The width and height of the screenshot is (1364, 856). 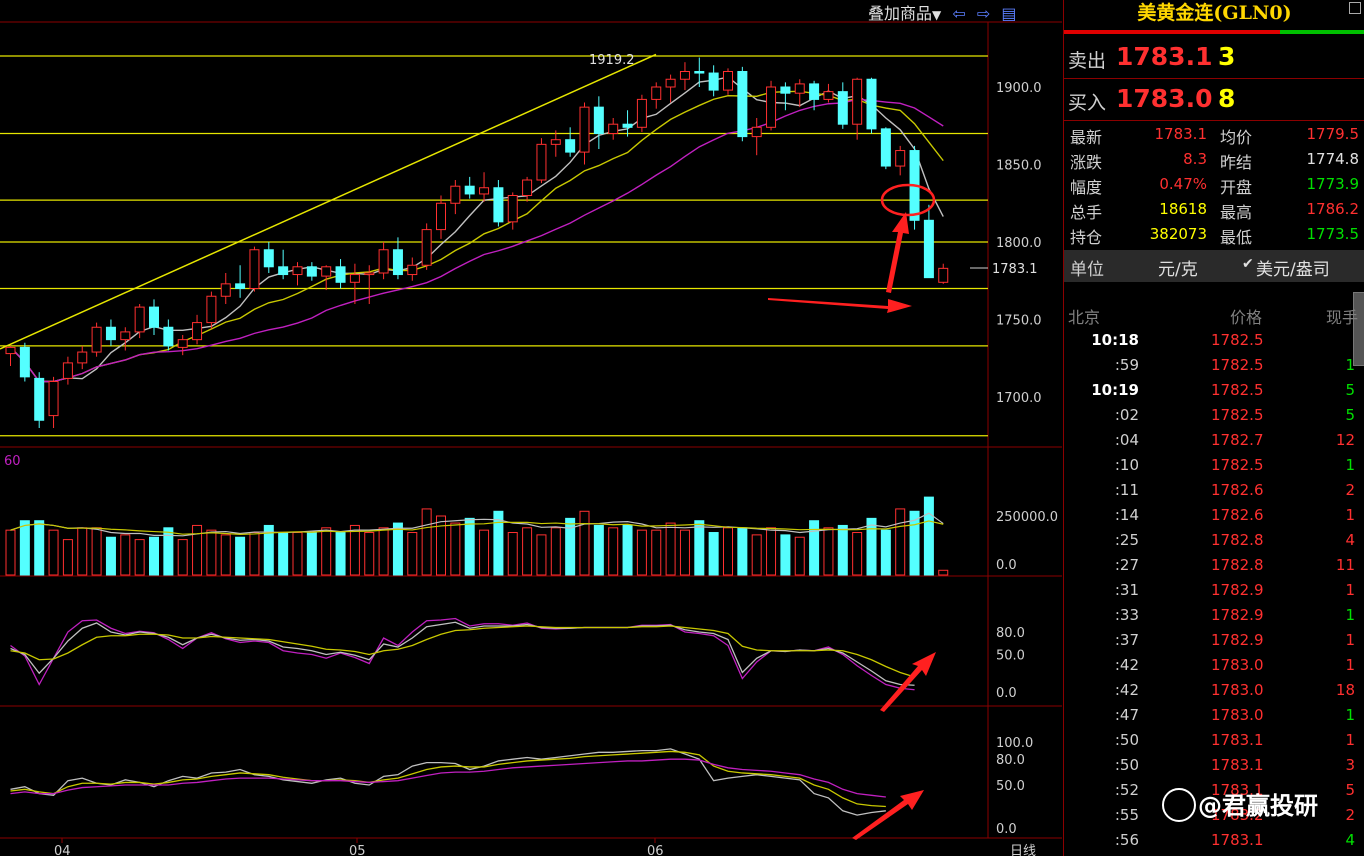 What do you see at coordinates (1086, 237) in the screenshot?
I see `stat-key: 持仓` at bounding box center [1086, 237].